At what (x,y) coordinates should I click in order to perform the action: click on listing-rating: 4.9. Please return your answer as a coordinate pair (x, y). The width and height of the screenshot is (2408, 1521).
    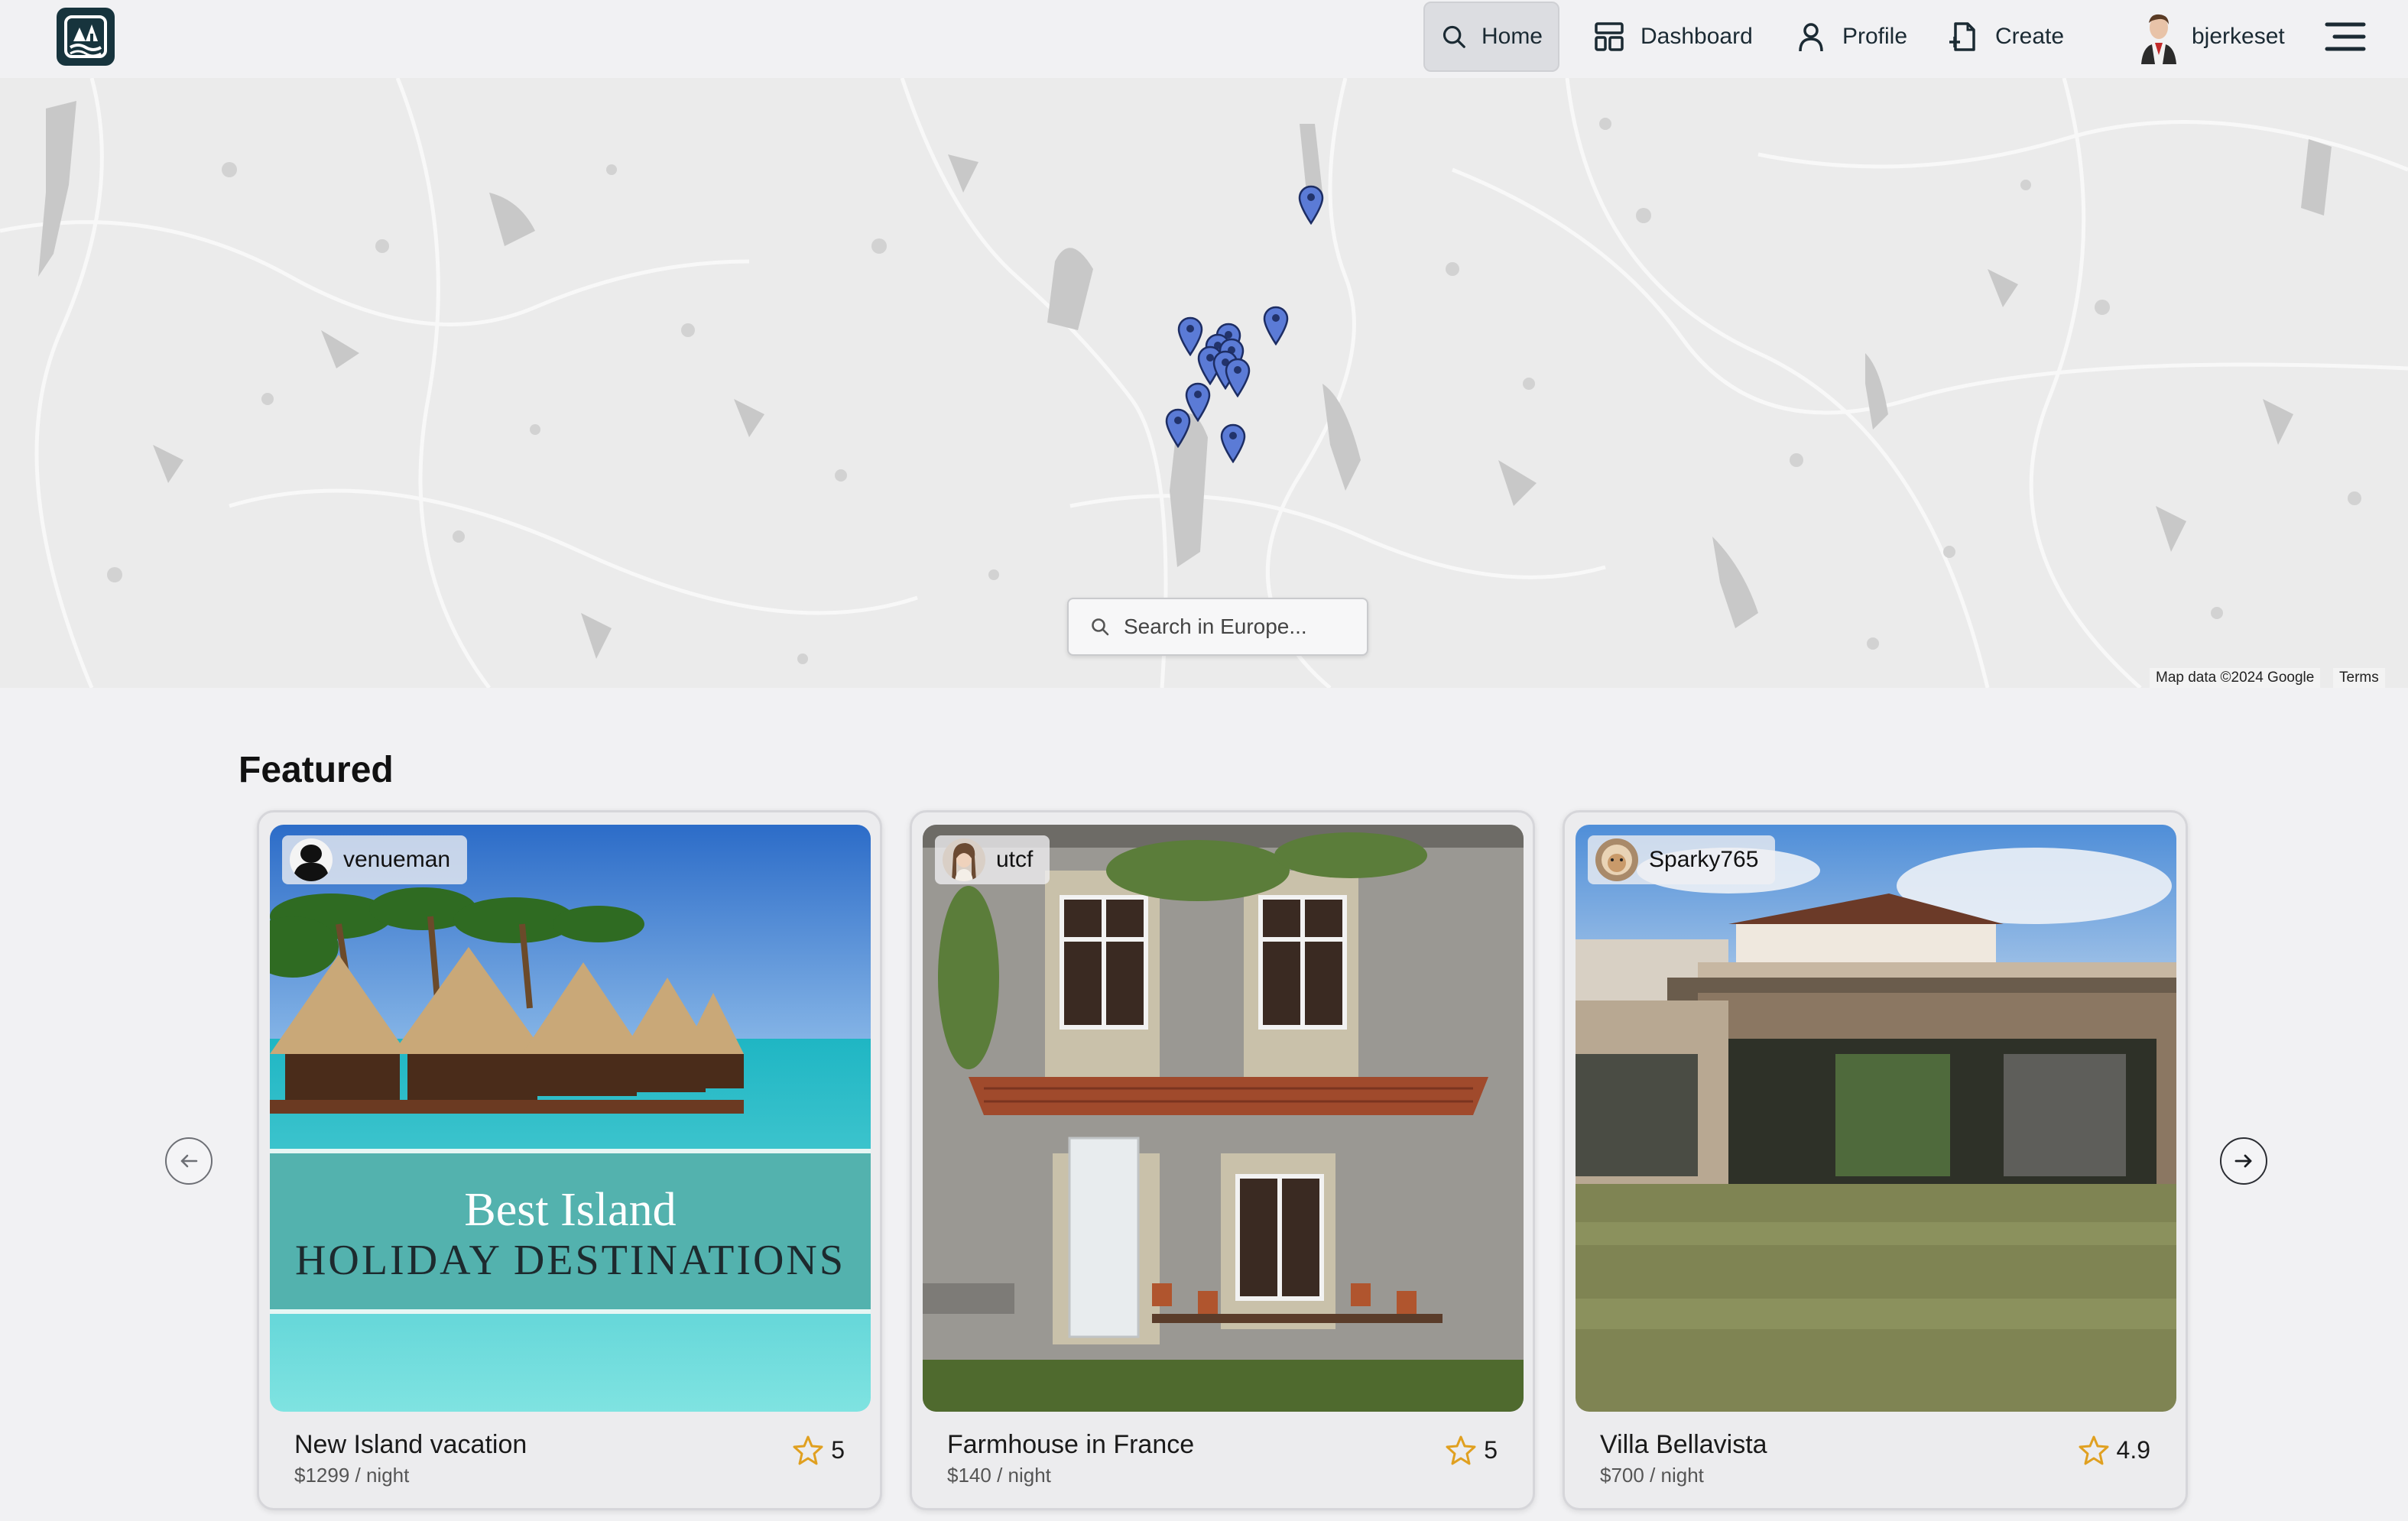
    Looking at the image, I should click on (2115, 1450).